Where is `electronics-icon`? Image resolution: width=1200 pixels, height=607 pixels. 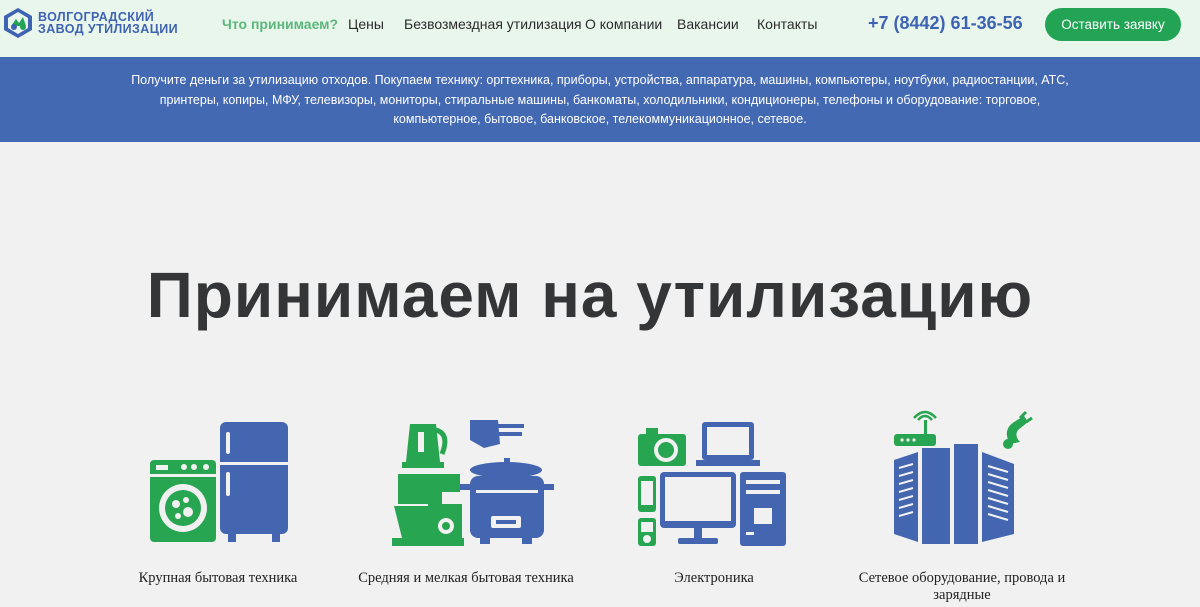
electronics-icon is located at coordinates (712, 484).